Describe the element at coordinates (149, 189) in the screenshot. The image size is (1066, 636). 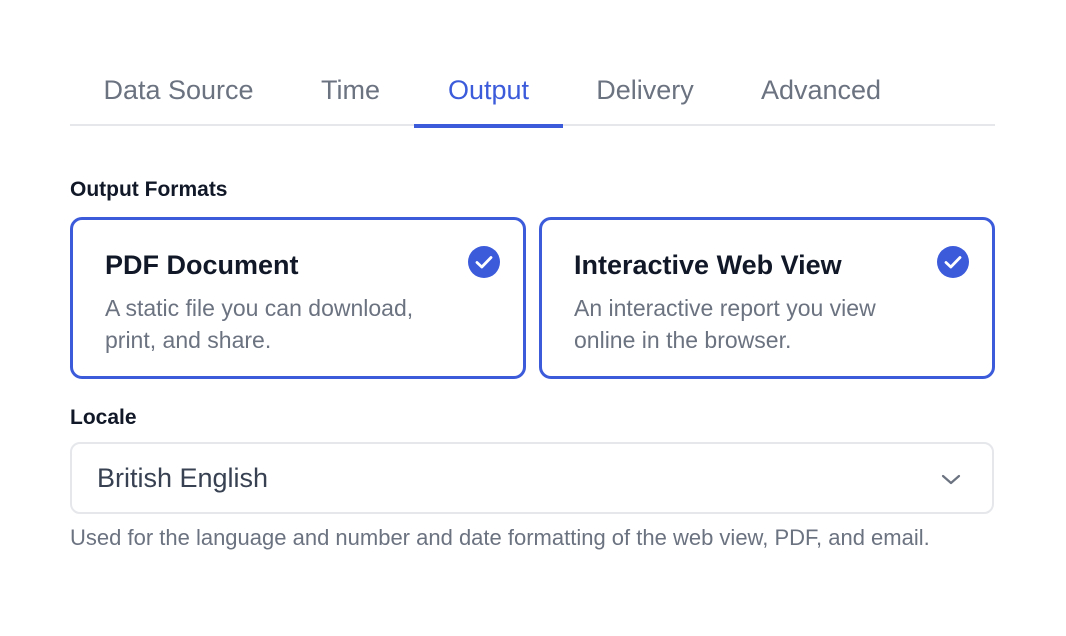
I see `output-formats-label: Output Formats` at that location.